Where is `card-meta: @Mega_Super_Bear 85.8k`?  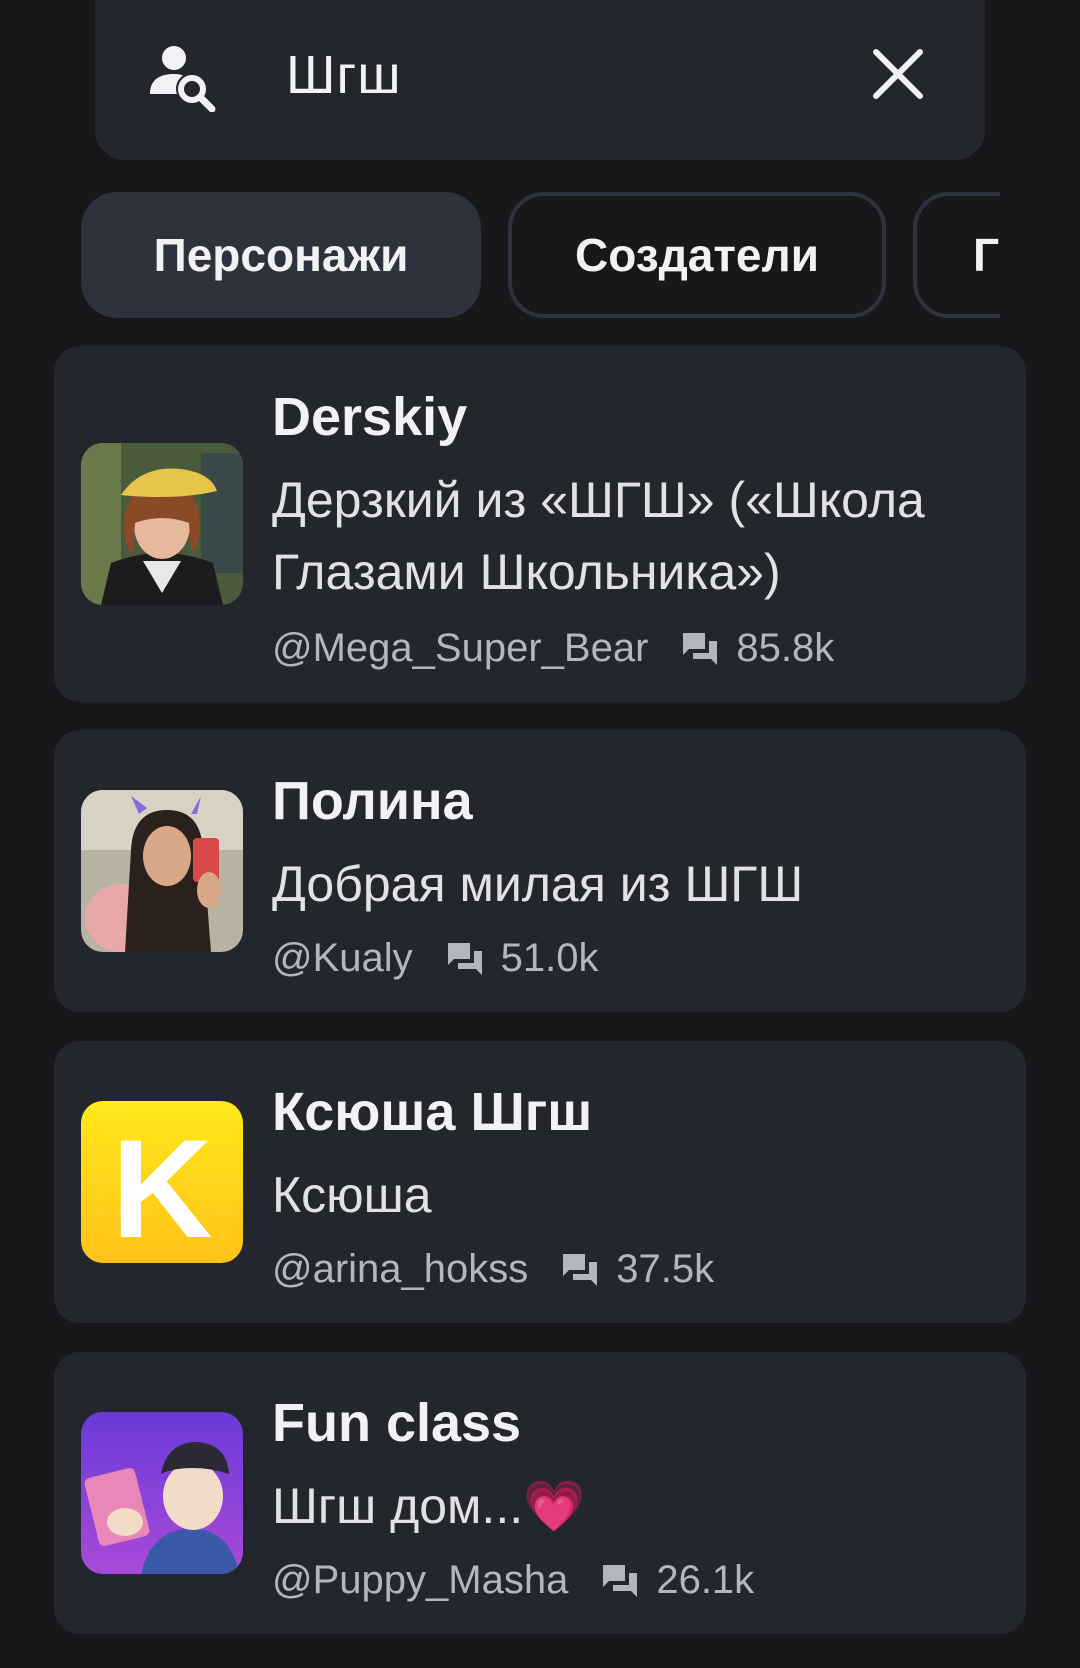 card-meta: @Mega_Super_Bear 85.8k is located at coordinates (553, 648).